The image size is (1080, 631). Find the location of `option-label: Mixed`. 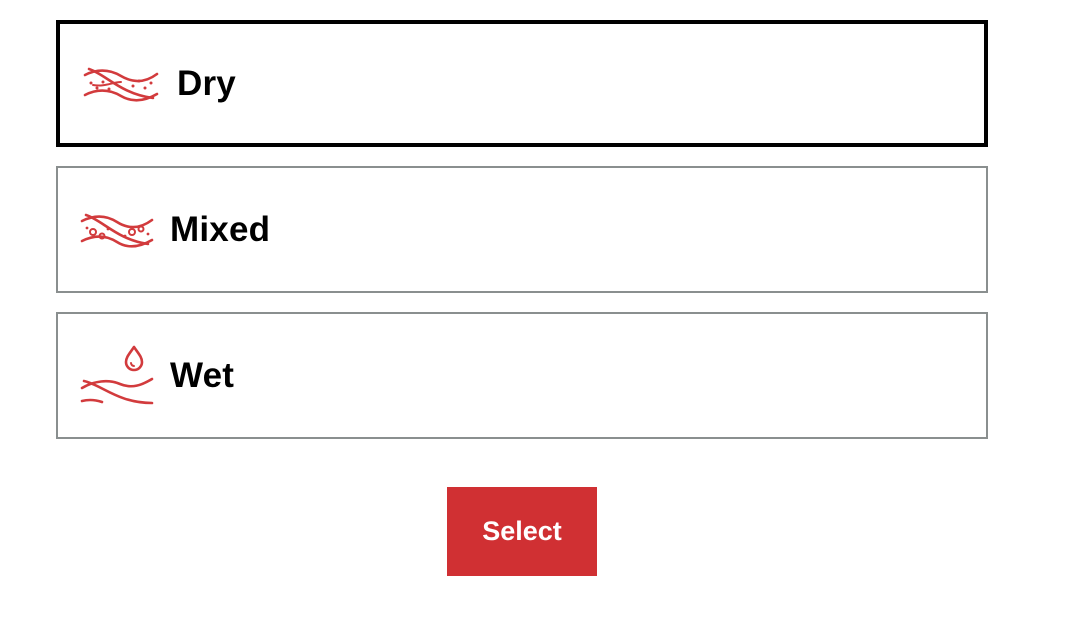

option-label: Mixed is located at coordinates (220, 229).